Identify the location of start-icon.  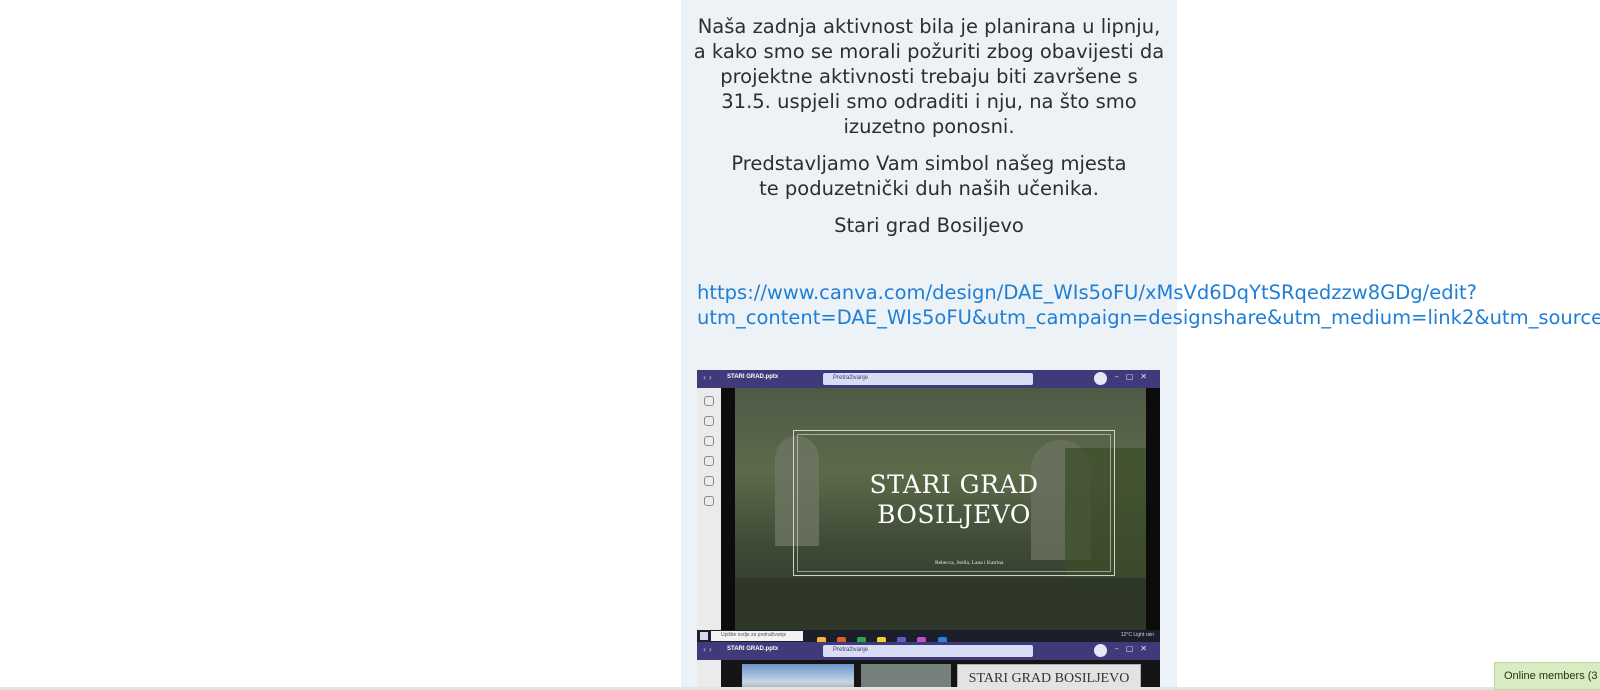
(704, 636).